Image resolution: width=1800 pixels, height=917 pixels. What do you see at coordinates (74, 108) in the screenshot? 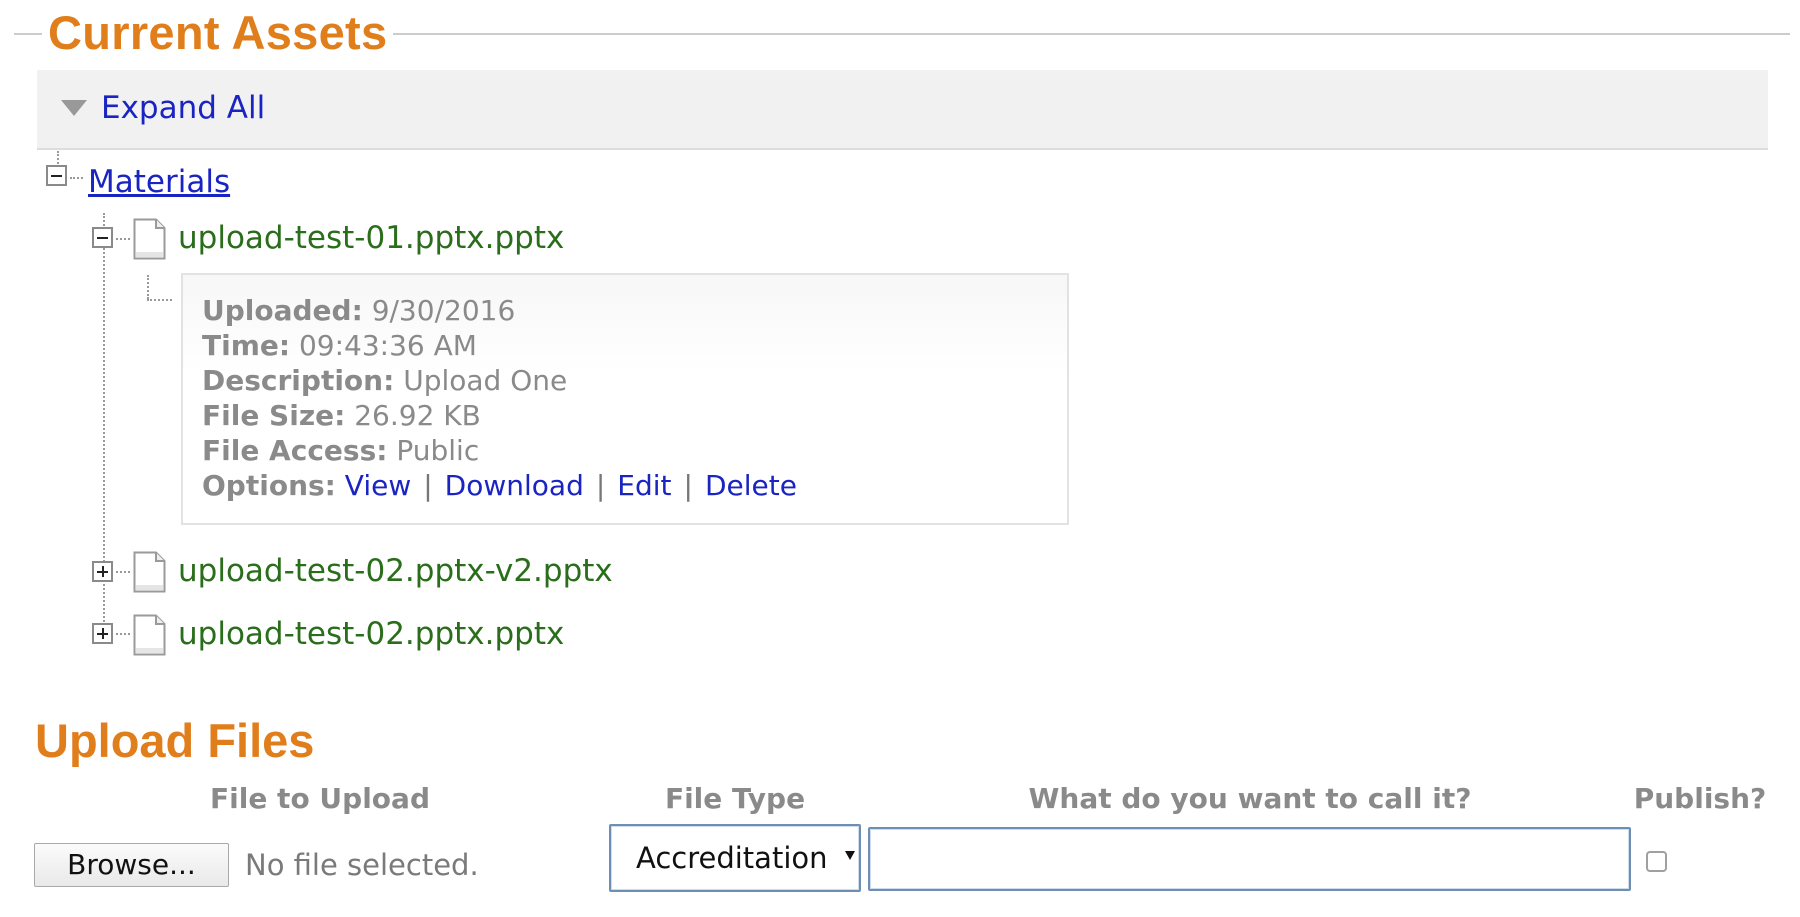
I see `collapse-arrow-icon` at bounding box center [74, 108].